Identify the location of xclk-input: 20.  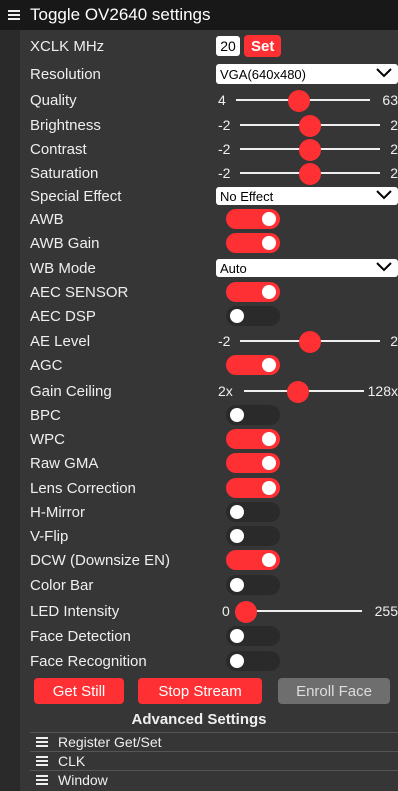
(228, 46).